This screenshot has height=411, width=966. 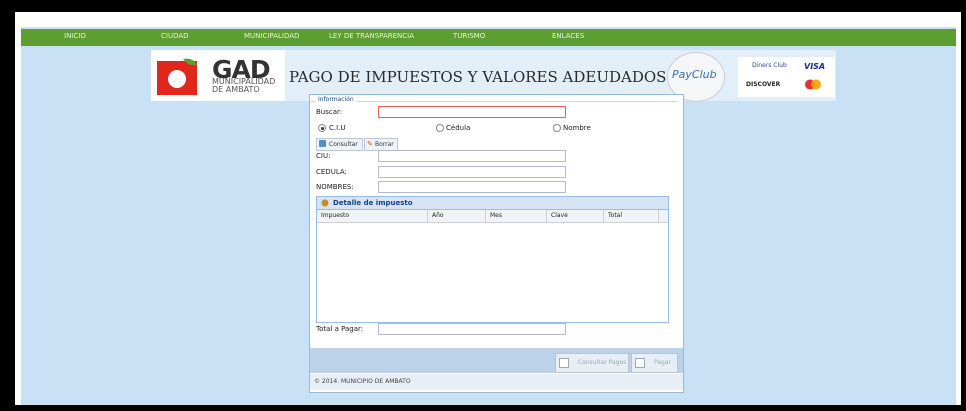 I want to click on total-label: Total a Pagar:, so click(x=340, y=329).